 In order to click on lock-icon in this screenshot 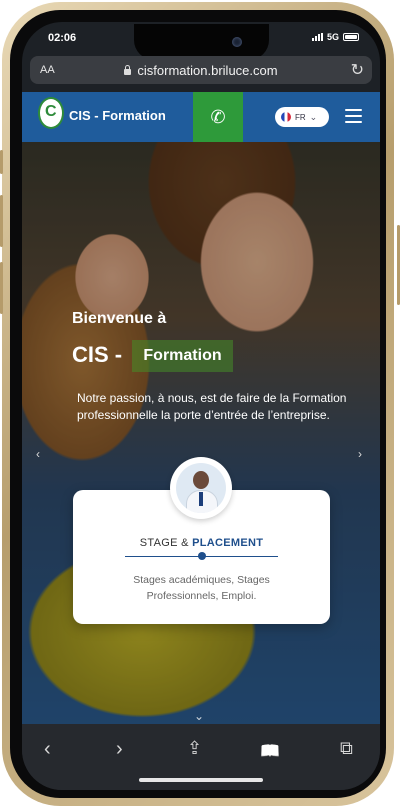, I will do `click(128, 70)`.